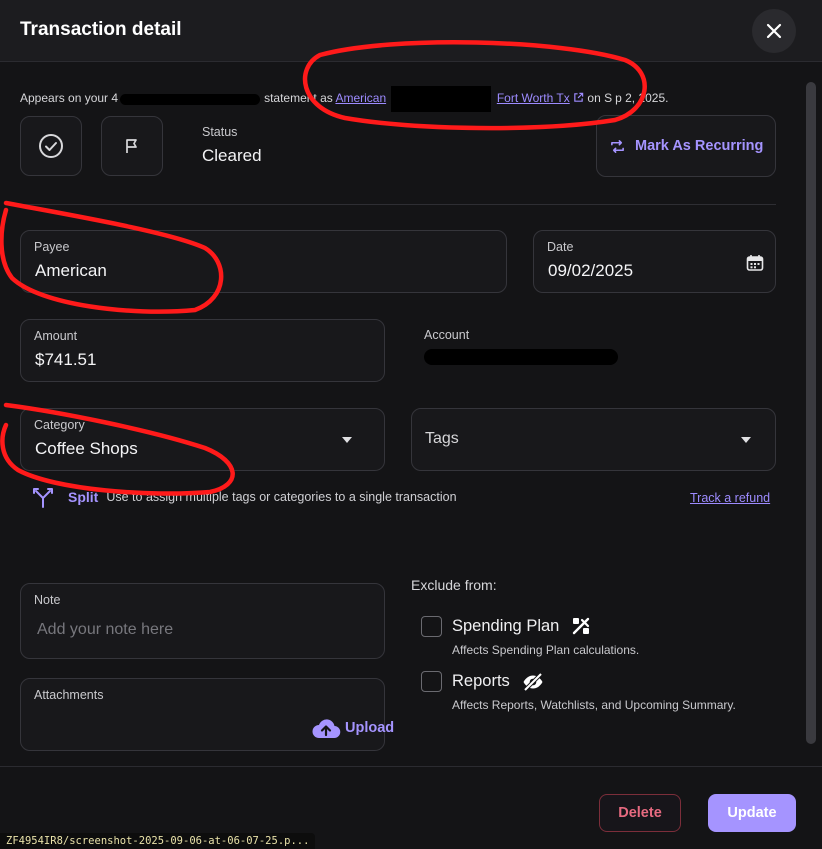  I want to click on split-button: Split, so click(83, 497).